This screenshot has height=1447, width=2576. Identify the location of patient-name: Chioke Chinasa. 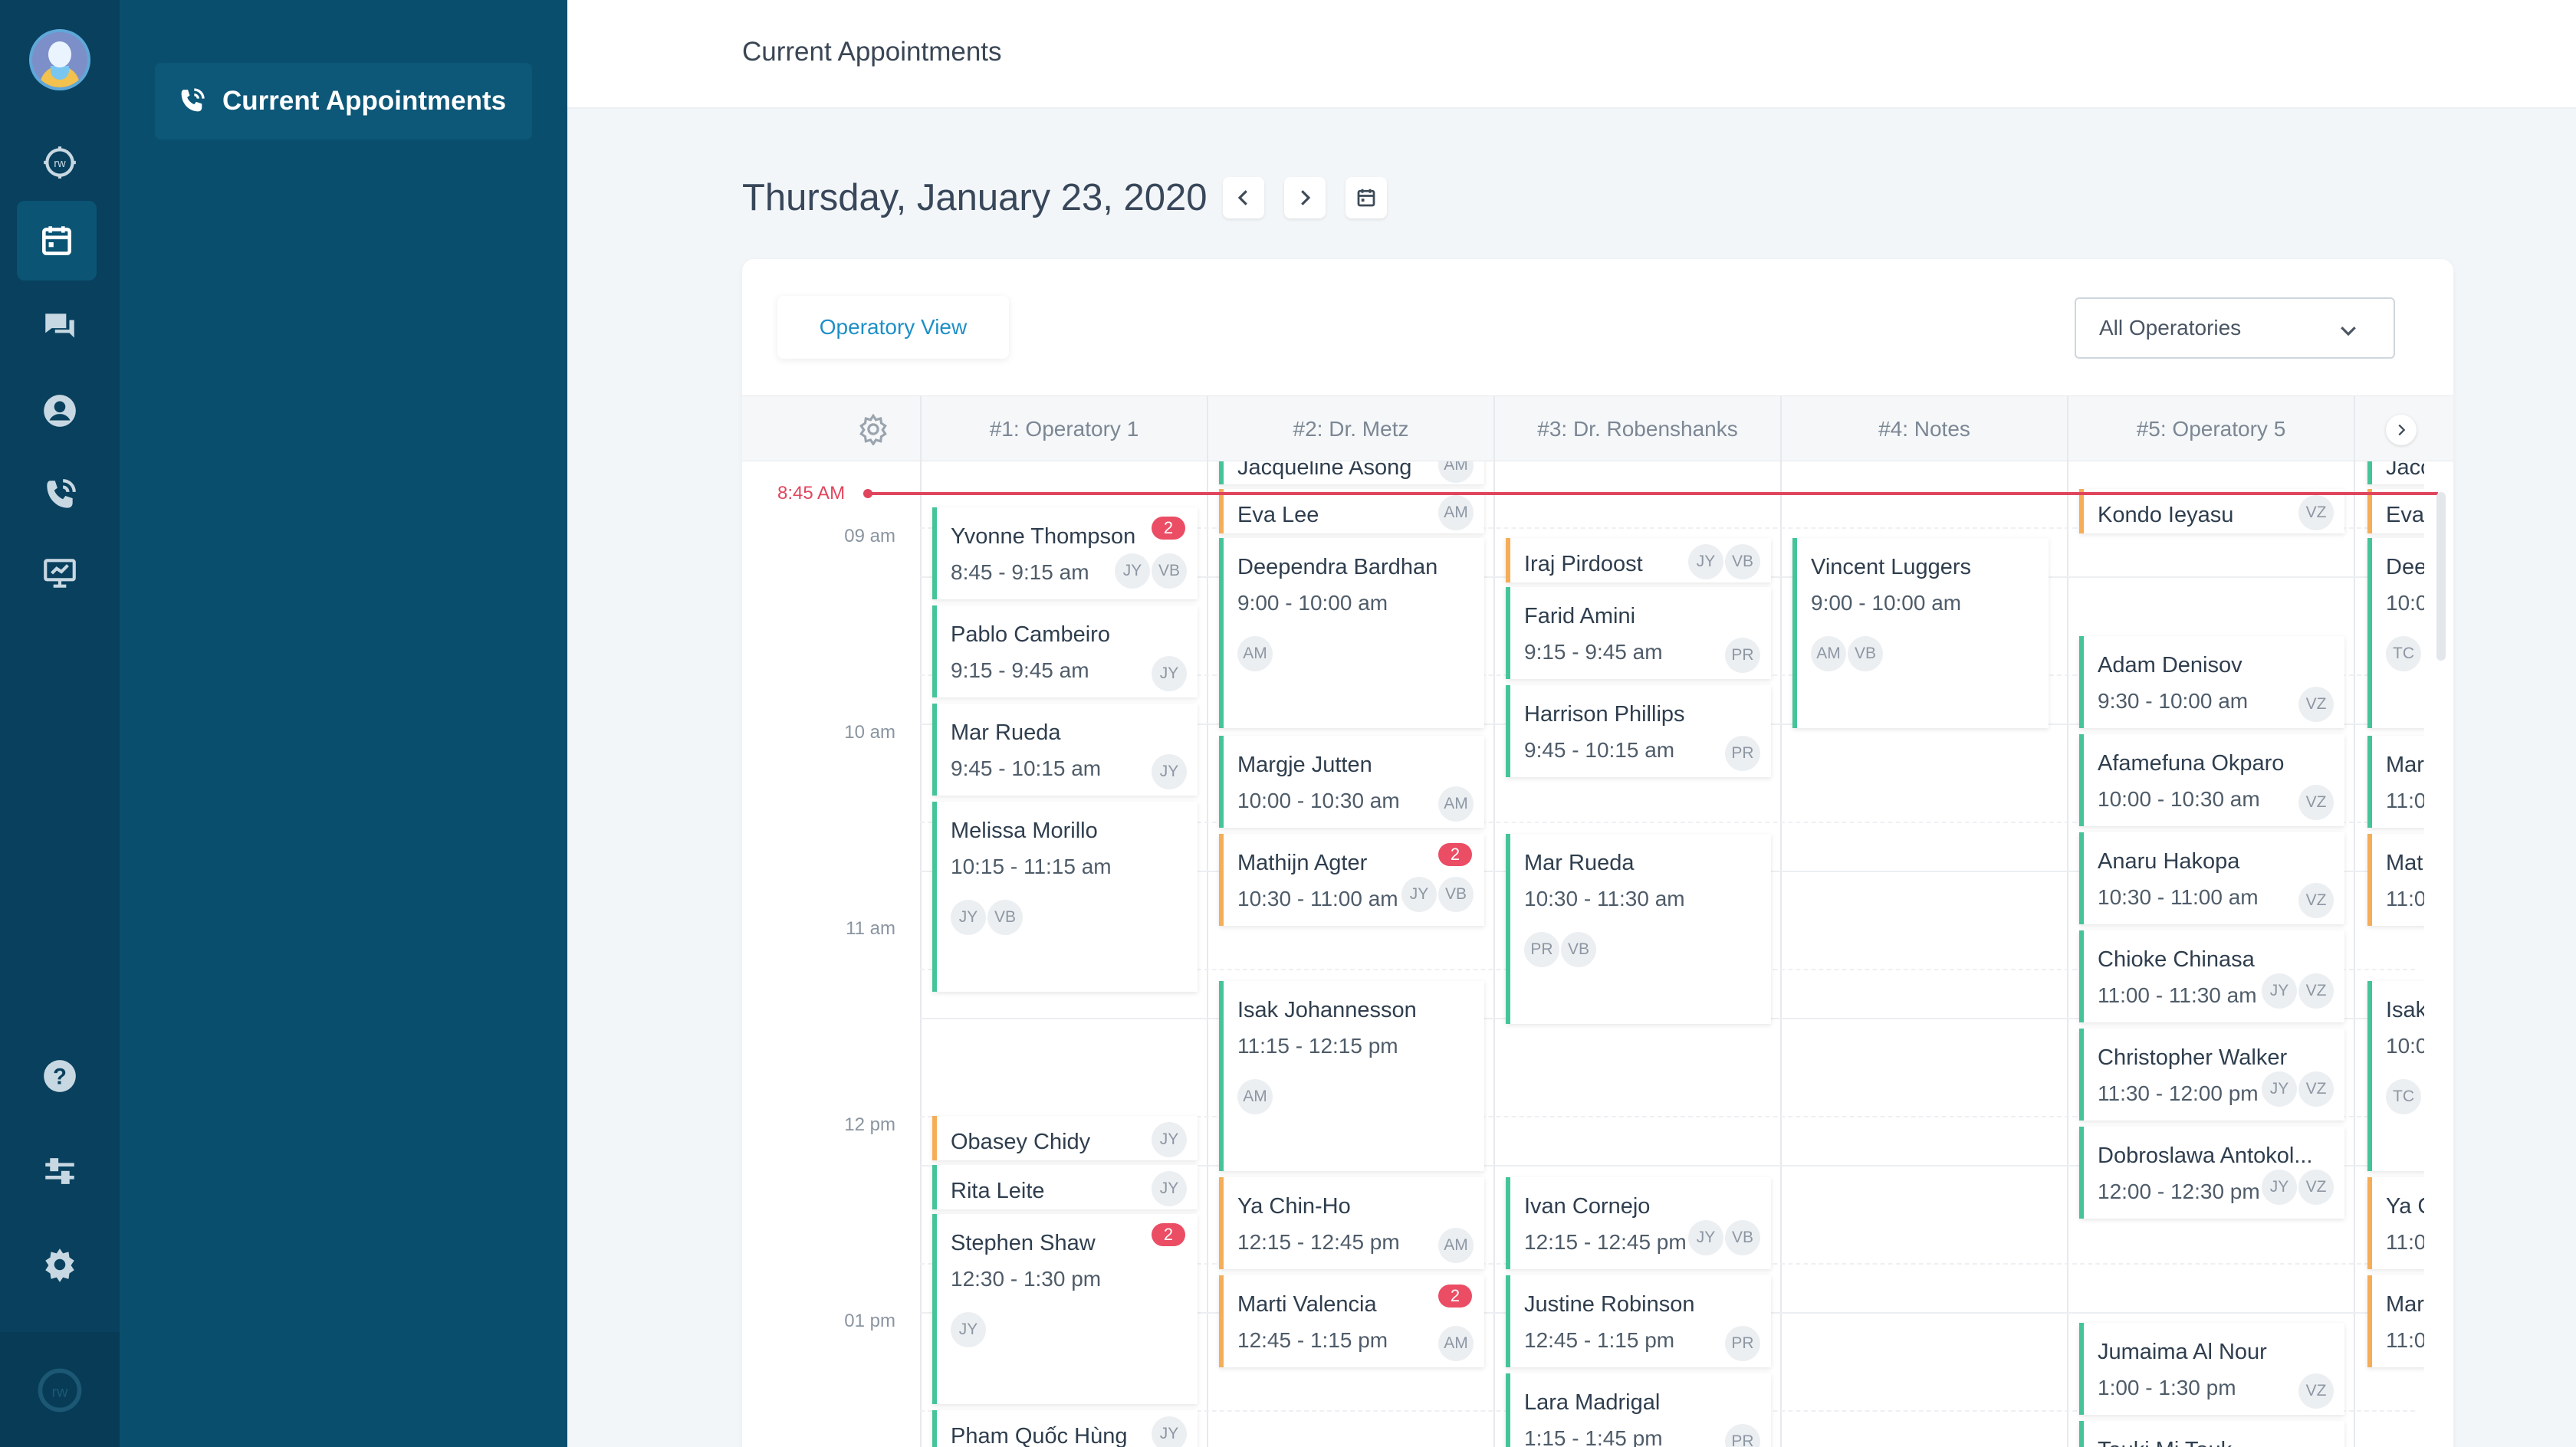
(2177, 959).